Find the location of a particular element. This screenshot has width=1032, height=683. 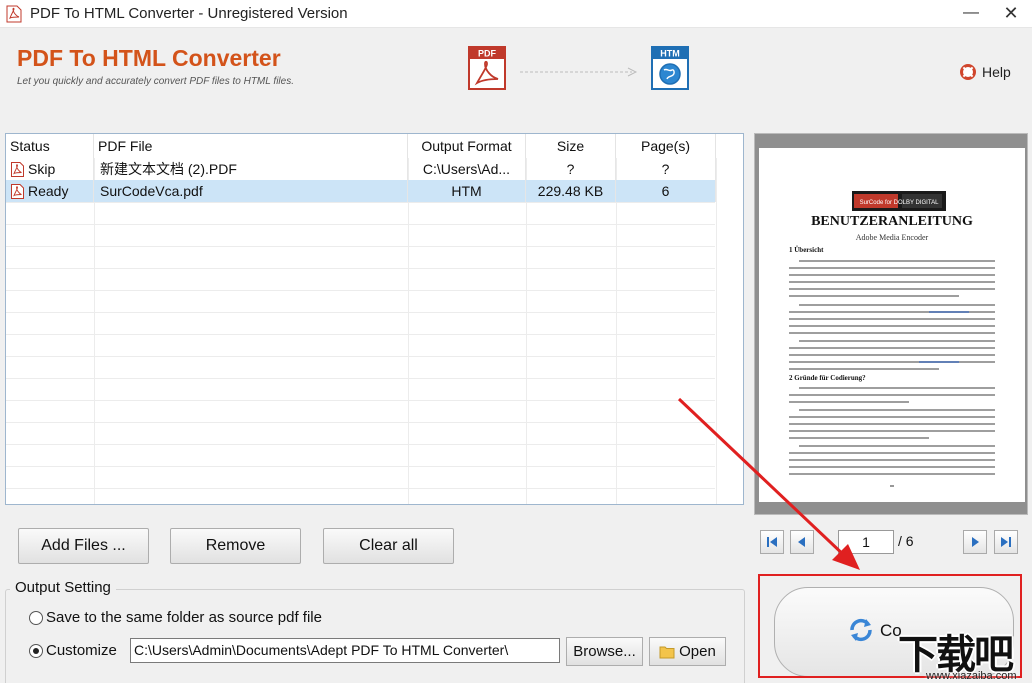

pdf-file-icon: PDF is located at coordinates (487, 68).